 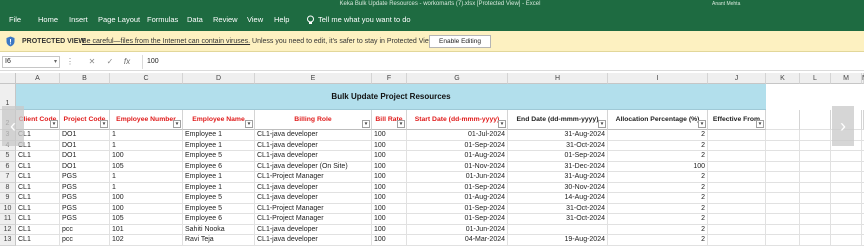 I want to click on header-cell: Allocation Percentage (%) ▾, so click(x=658, y=120).